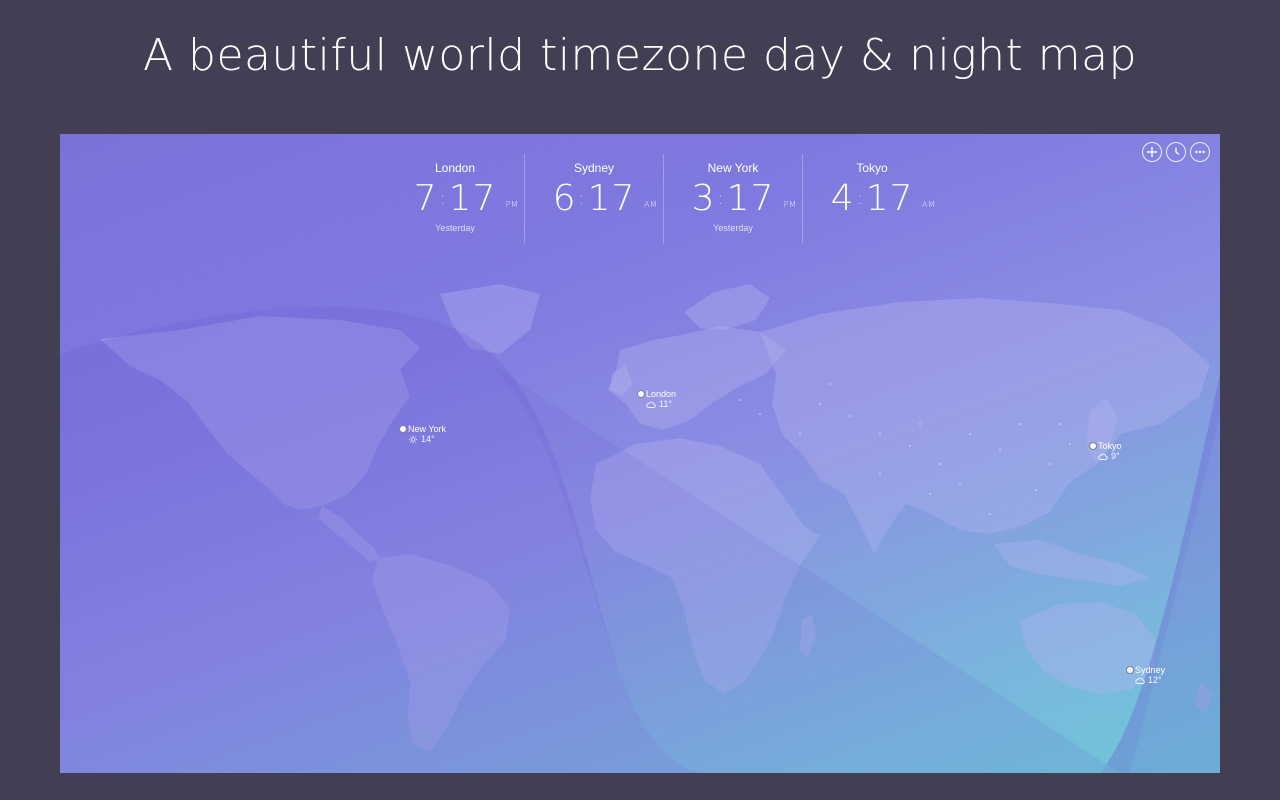  I want to click on clock-city: London, so click(455, 168).